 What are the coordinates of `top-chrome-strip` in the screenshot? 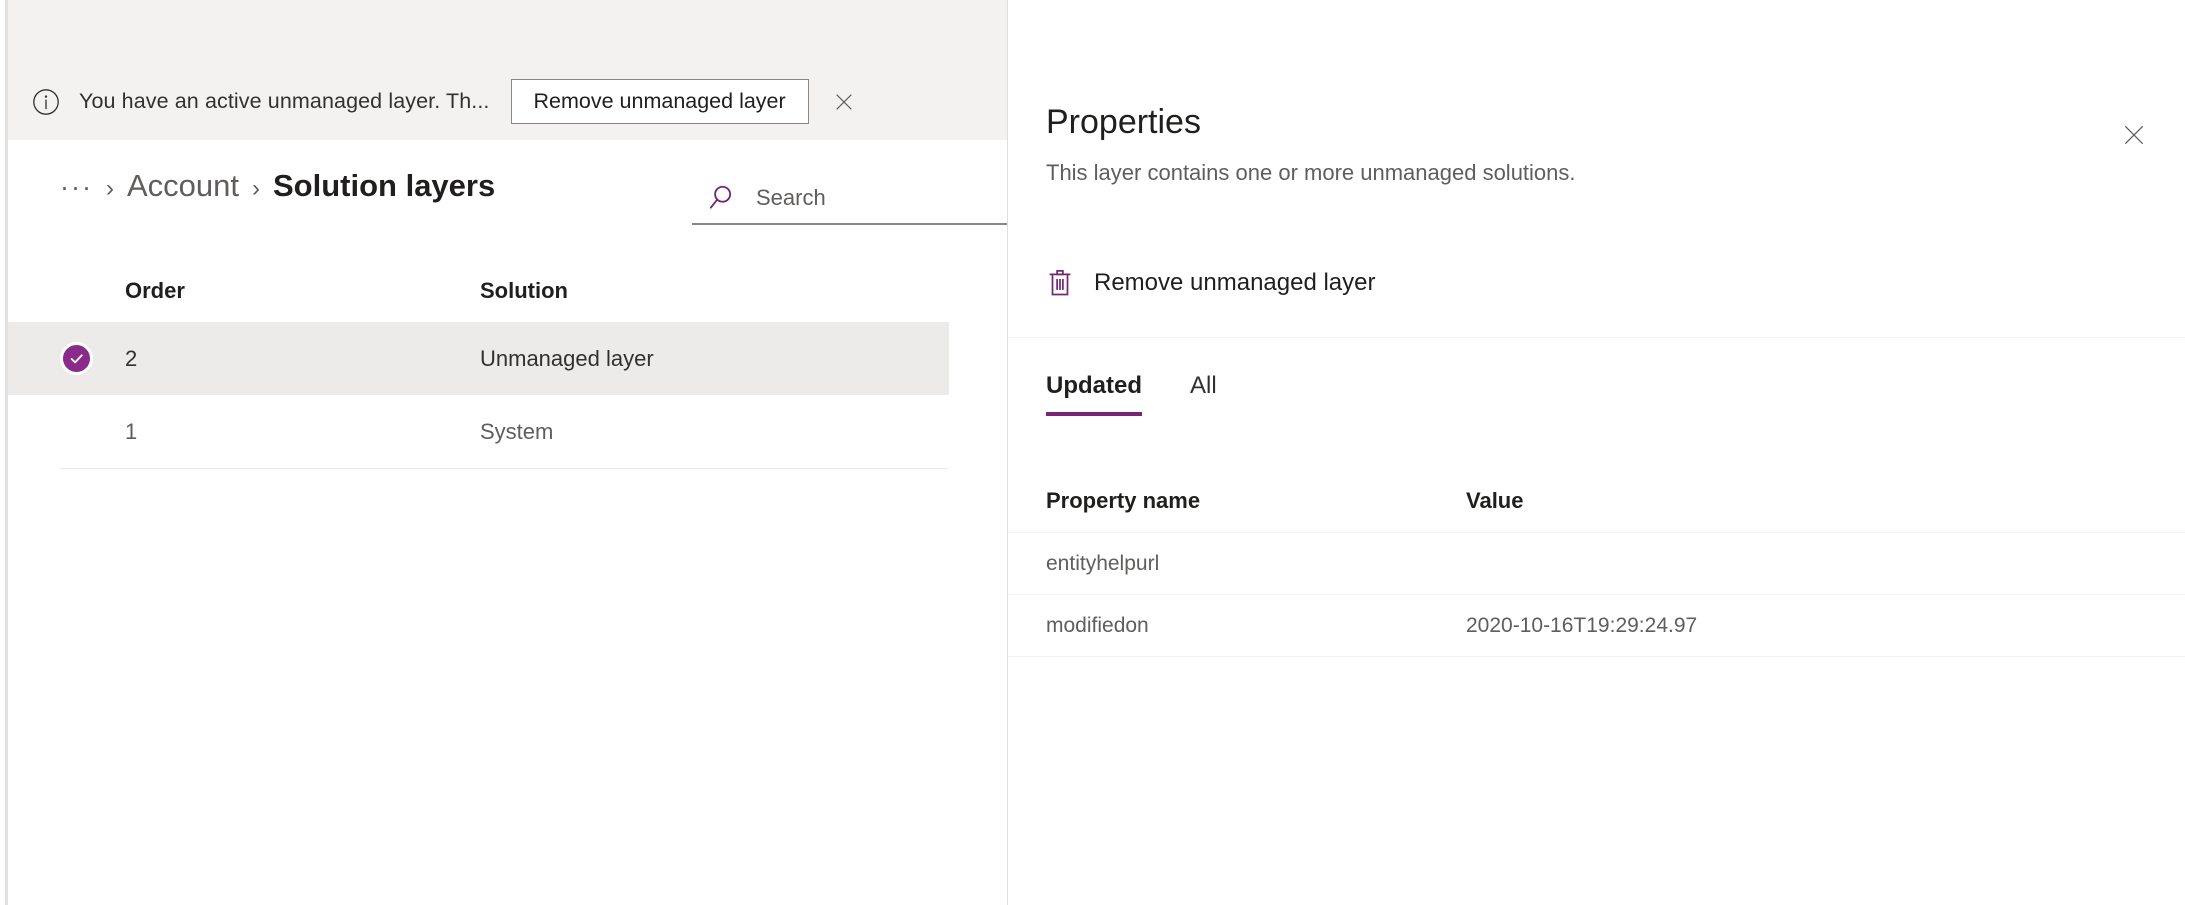 It's located at (507, 31).